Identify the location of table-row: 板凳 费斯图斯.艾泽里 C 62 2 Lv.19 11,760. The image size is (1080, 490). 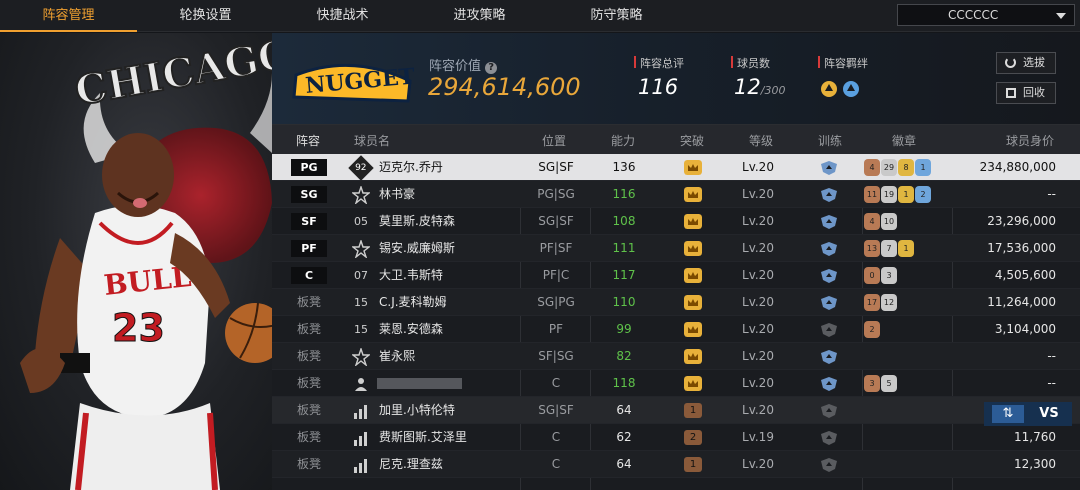
(676, 437).